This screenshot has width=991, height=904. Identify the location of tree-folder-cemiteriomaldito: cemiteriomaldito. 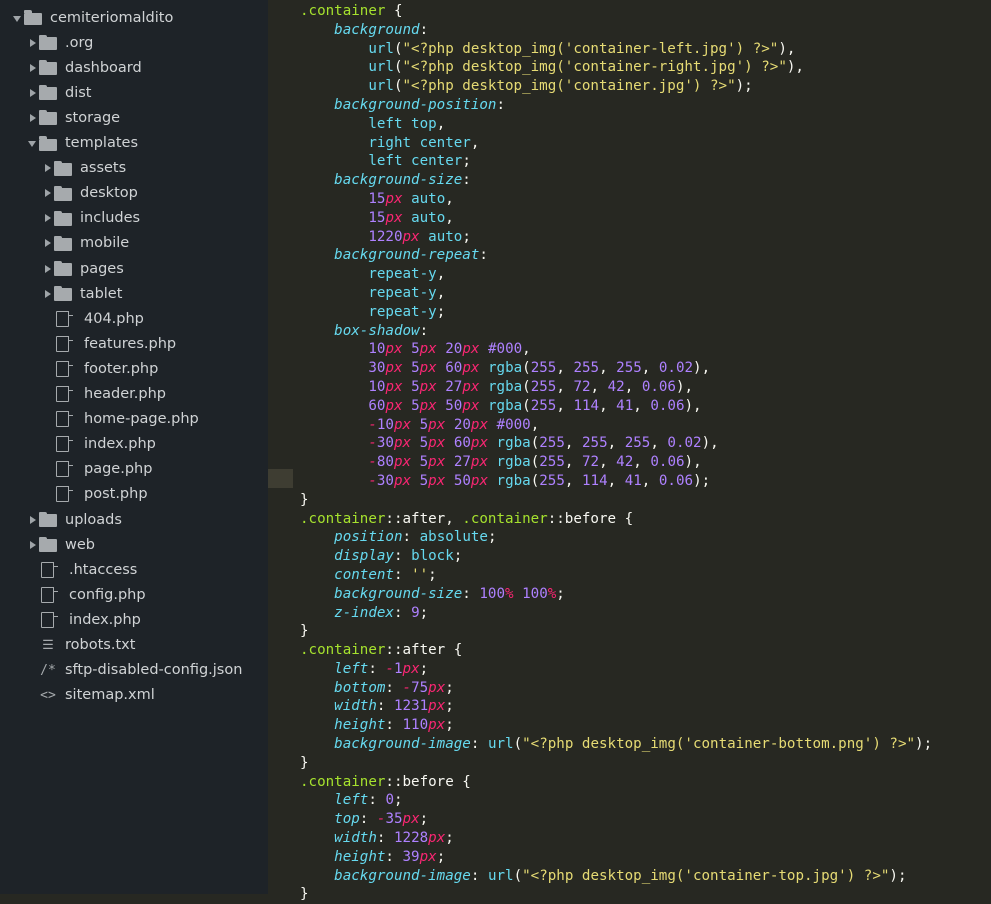
(134, 17).